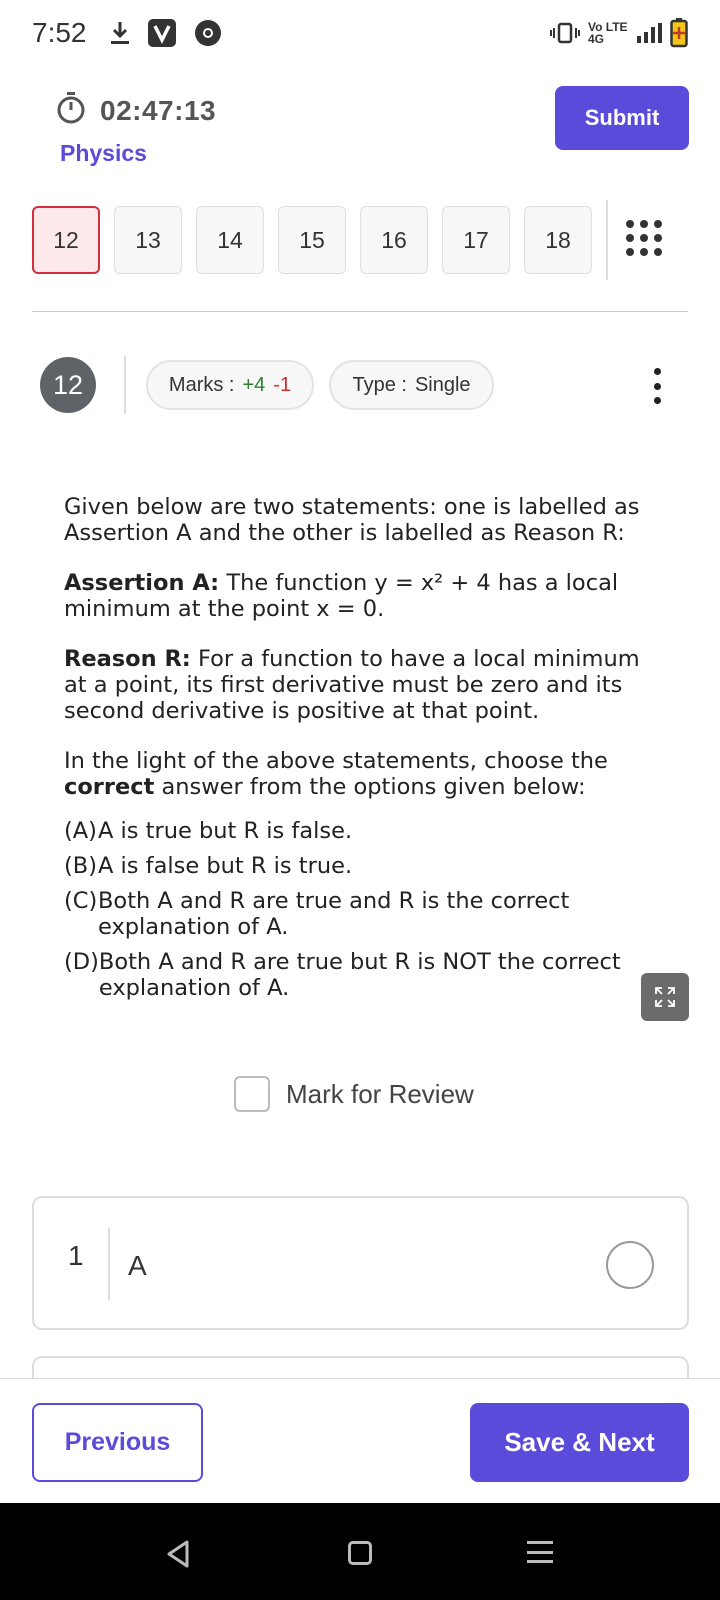 This screenshot has height=1600, width=720. What do you see at coordinates (360, 1440) in the screenshot?
I see `action-bar: Previous Save & Next` at bounding box center [360, 1440].